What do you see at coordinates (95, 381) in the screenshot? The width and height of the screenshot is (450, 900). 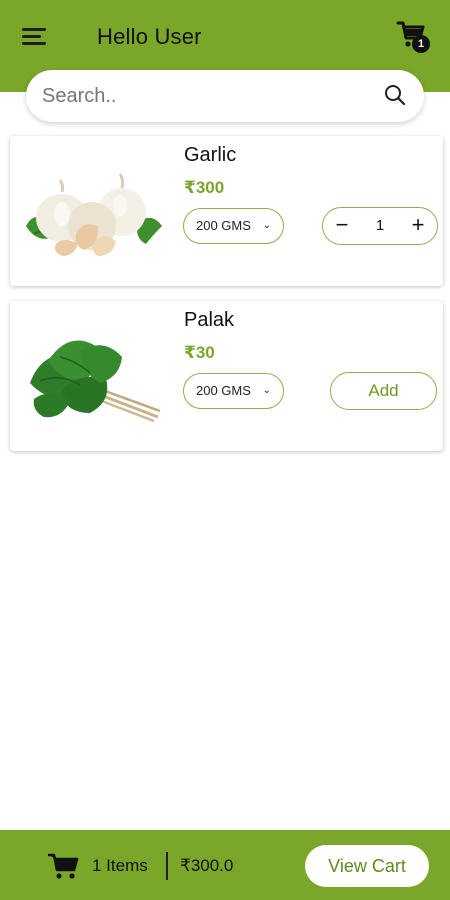 I see `spinach-image` at bounding box center [95, 381].